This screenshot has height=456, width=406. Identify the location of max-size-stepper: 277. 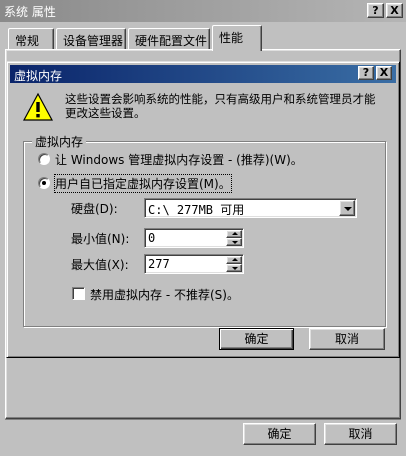
(194, 264).